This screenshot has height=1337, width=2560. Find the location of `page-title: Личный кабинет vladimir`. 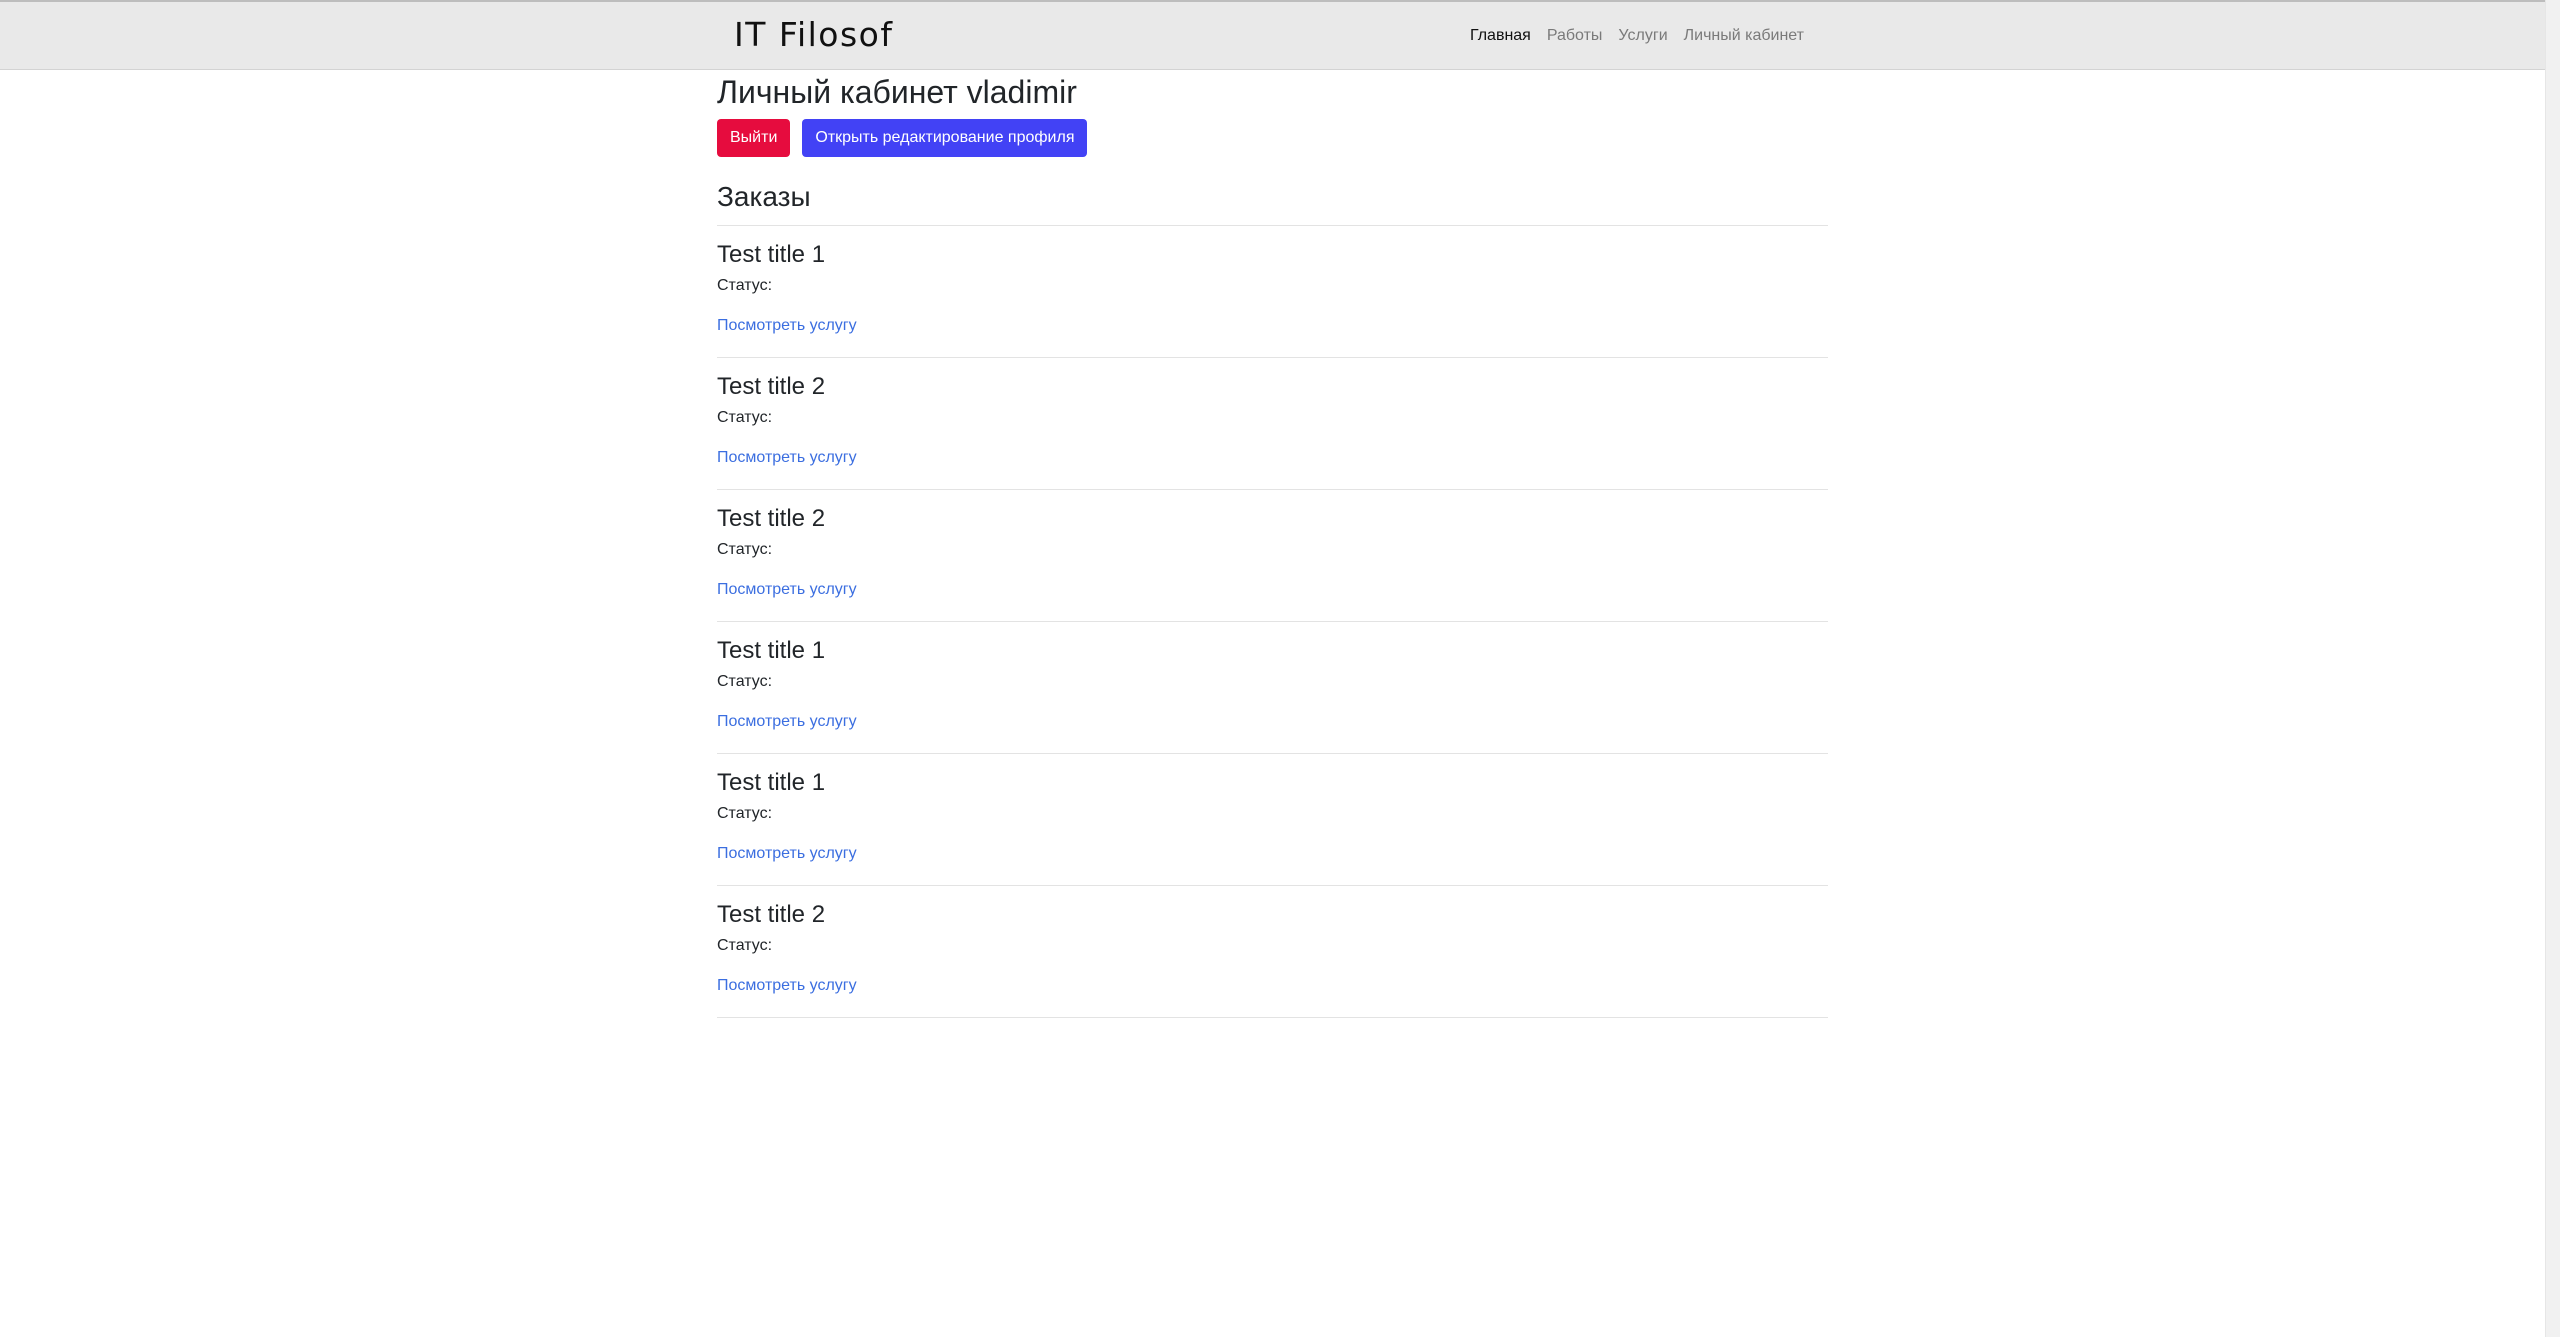

page-title: Личный кабинет vladimir is located at coordinates (897, 92).